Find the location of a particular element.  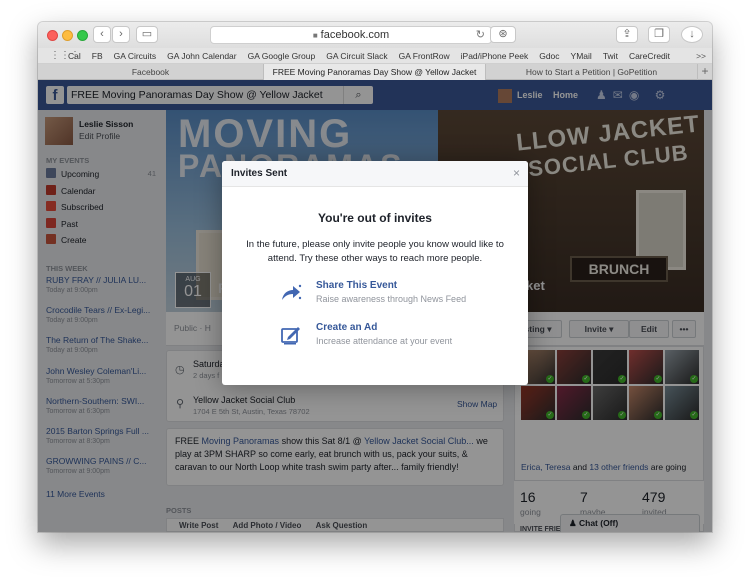

forward-button: › is located at coordinates (121, 34).